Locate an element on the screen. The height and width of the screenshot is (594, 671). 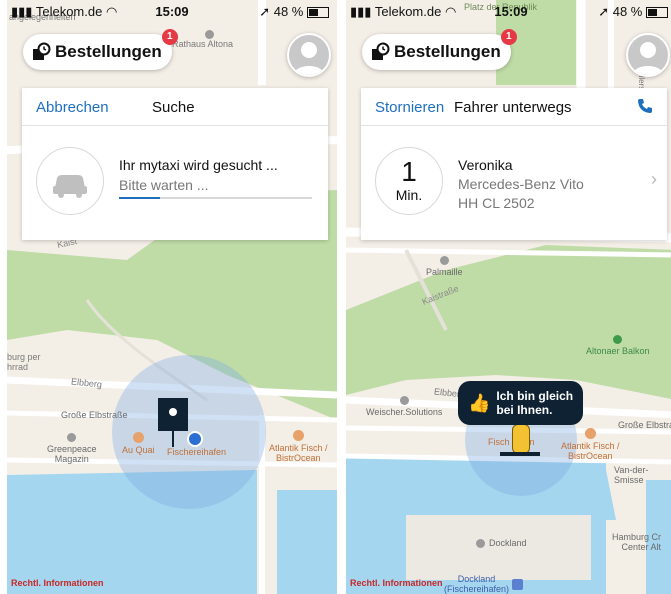
driver-car-shadow is located at coordinates (520, 454).